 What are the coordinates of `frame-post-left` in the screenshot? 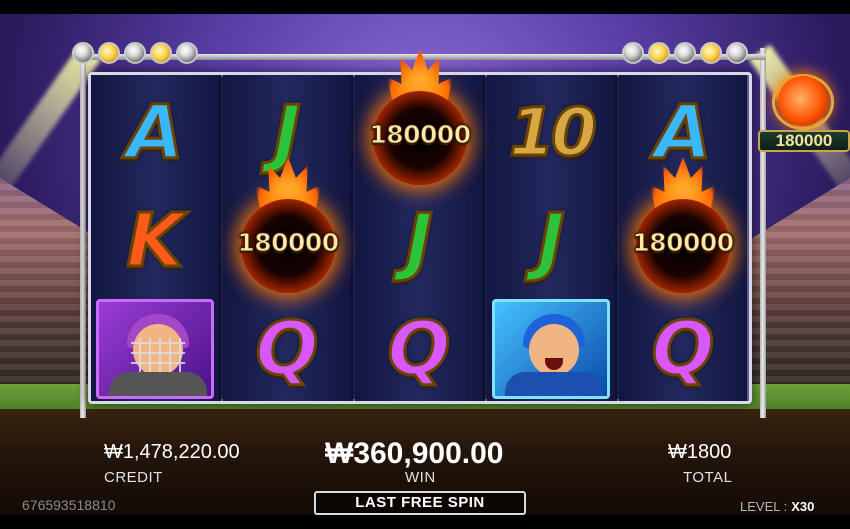 It's located at (83, 233).